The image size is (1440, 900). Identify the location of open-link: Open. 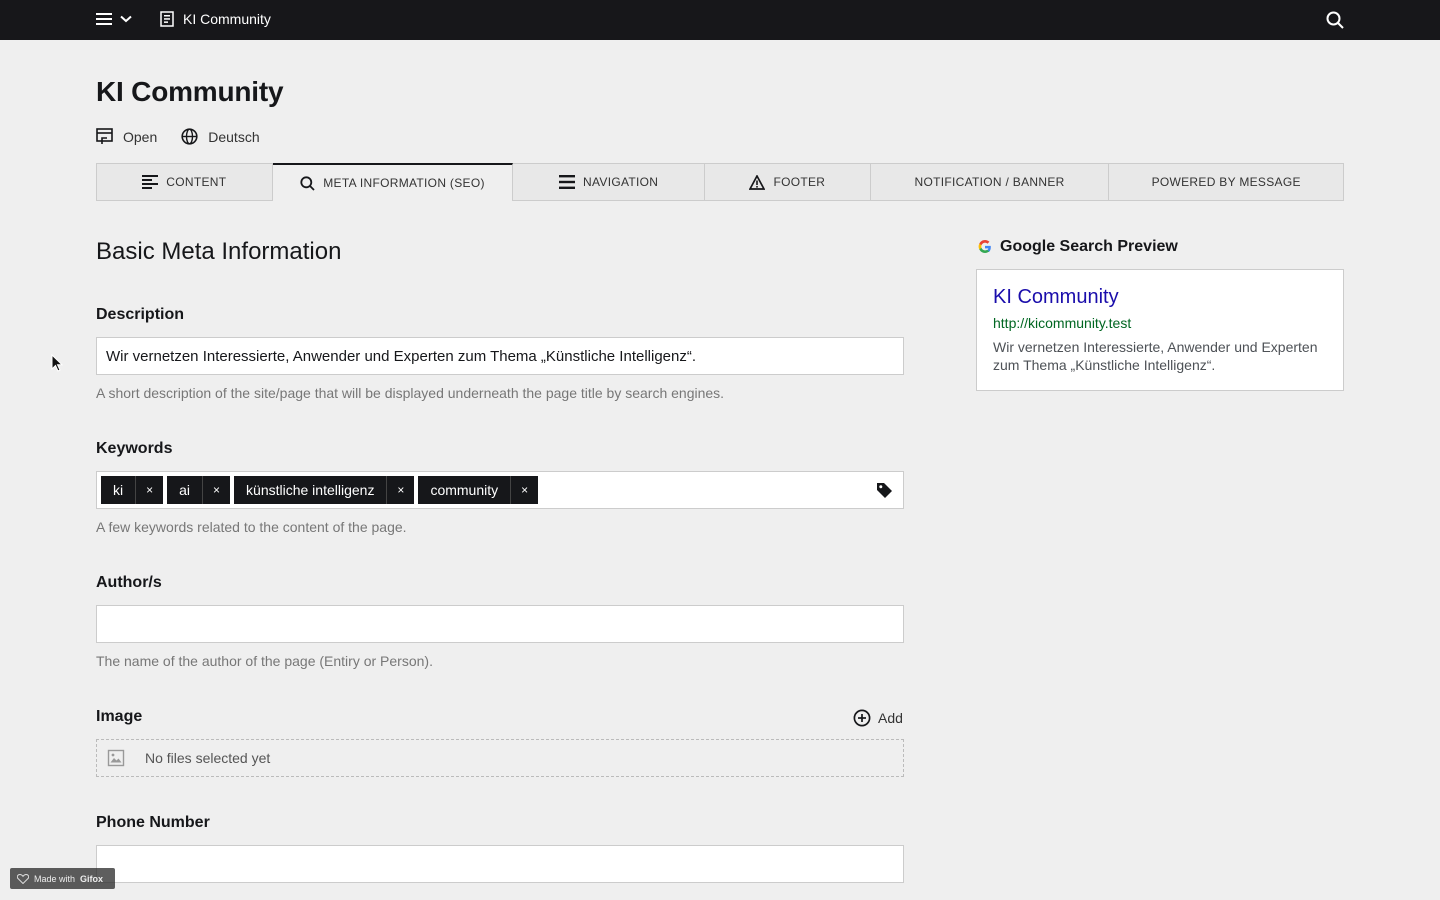
(126, 136).